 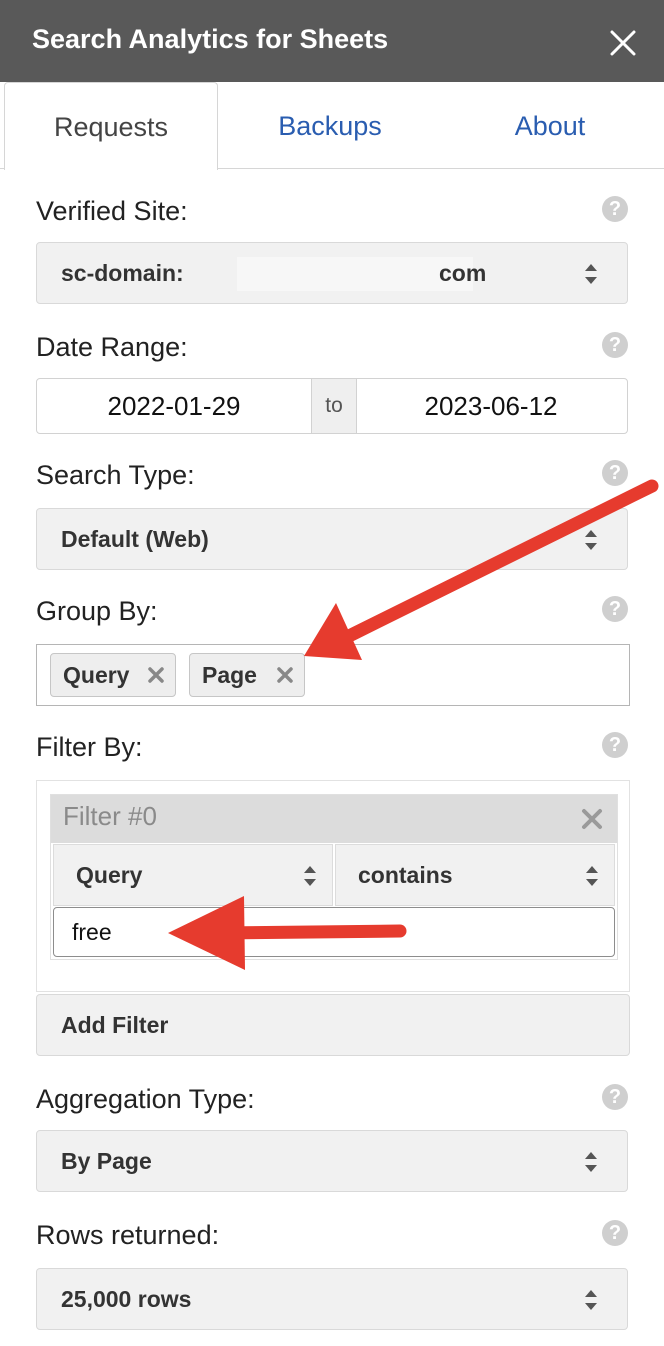 What do you see at coordinates (110, 816) in the screenshot?
I see `filter-title: Filter #0` at bounding box center [110, 816].